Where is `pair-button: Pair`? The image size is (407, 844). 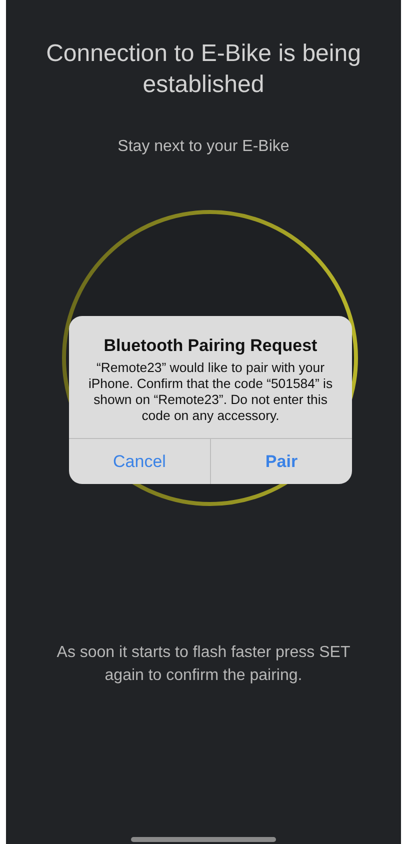 pair-button: Pair is located at coordinates (281, 461).